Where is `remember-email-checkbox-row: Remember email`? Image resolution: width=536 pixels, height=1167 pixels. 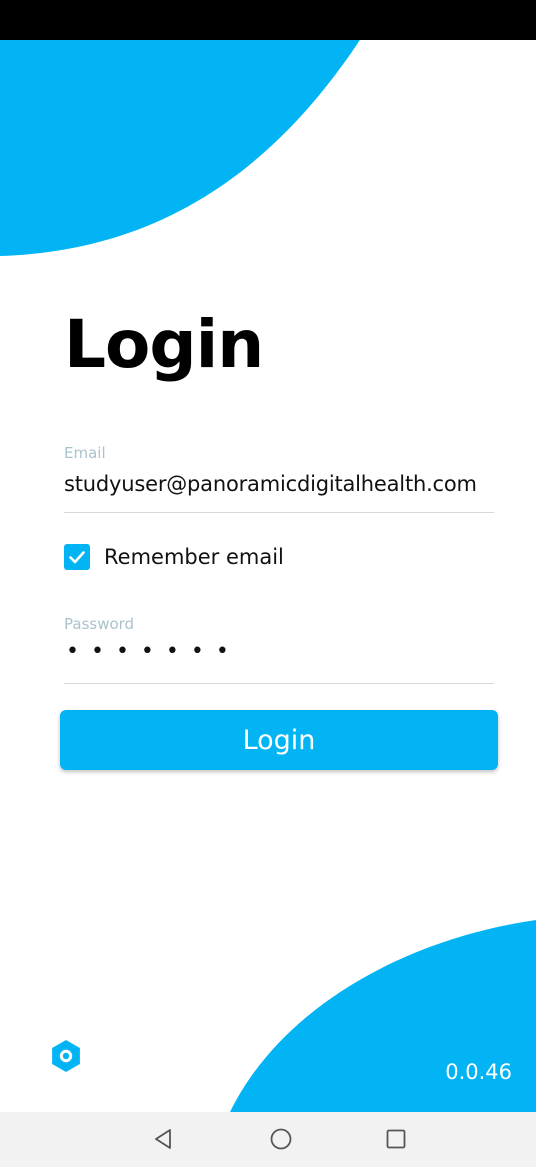
remember-email-checkbox-row: Remember email is located at coordinates (174, 557).